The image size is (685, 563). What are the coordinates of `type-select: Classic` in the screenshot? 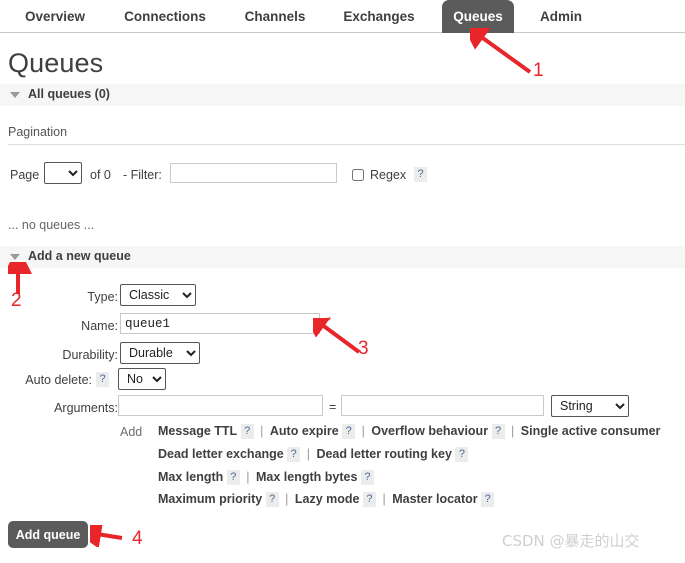 It's located at (158, 295).